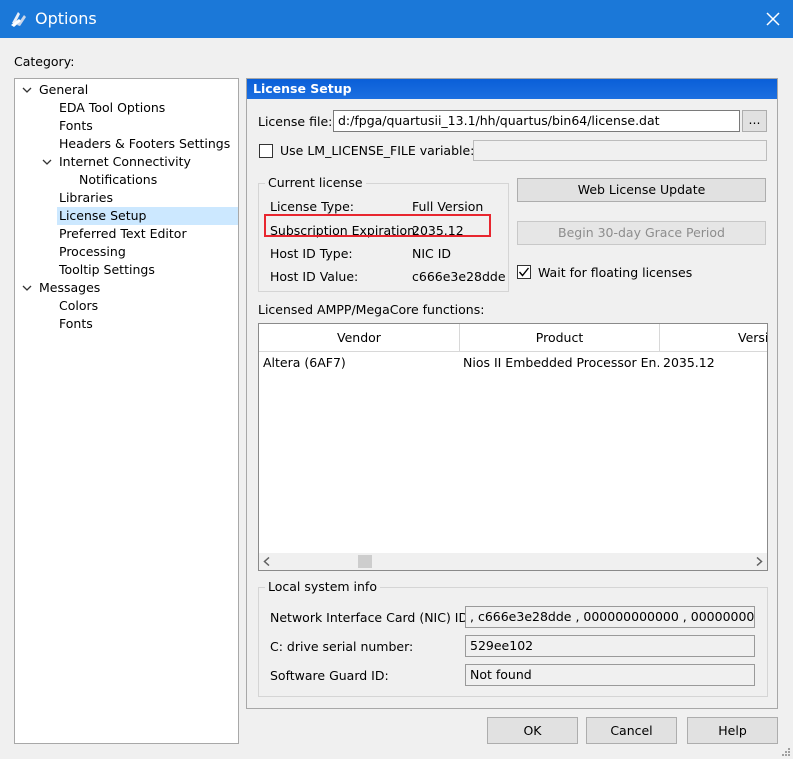 This screenshot has width=793, height=759. I want to click on highlight-annotation, so click(377, 225).